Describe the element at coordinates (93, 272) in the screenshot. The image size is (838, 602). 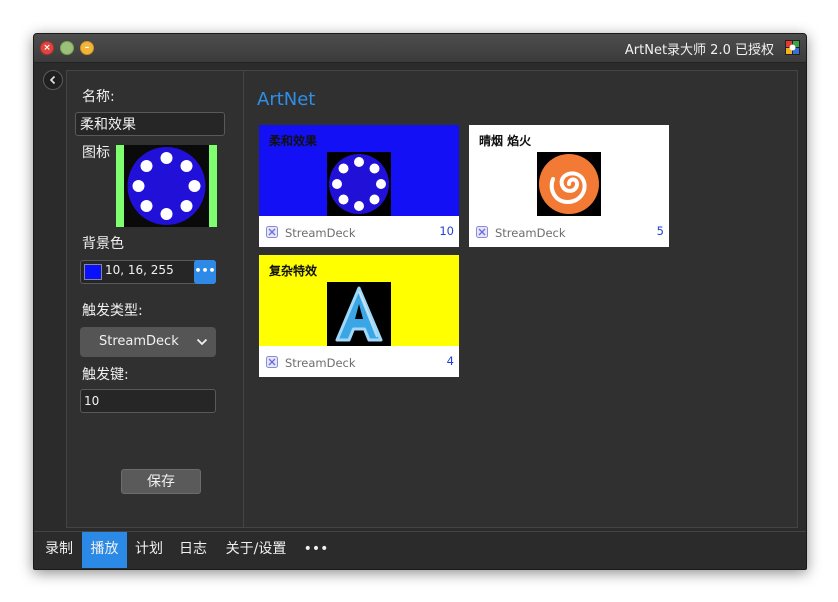
I see `color-swatch` at that location.